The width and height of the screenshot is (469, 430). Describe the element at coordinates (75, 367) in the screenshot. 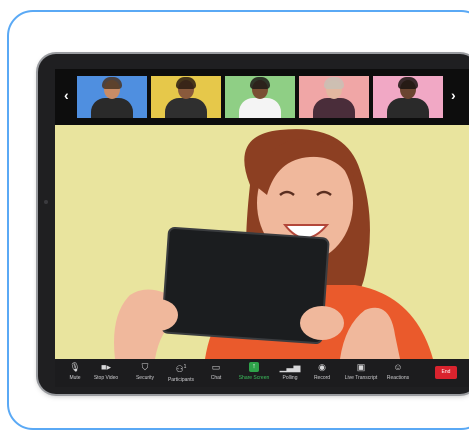

I see `microphone-icon: 🎙︎` at that location.